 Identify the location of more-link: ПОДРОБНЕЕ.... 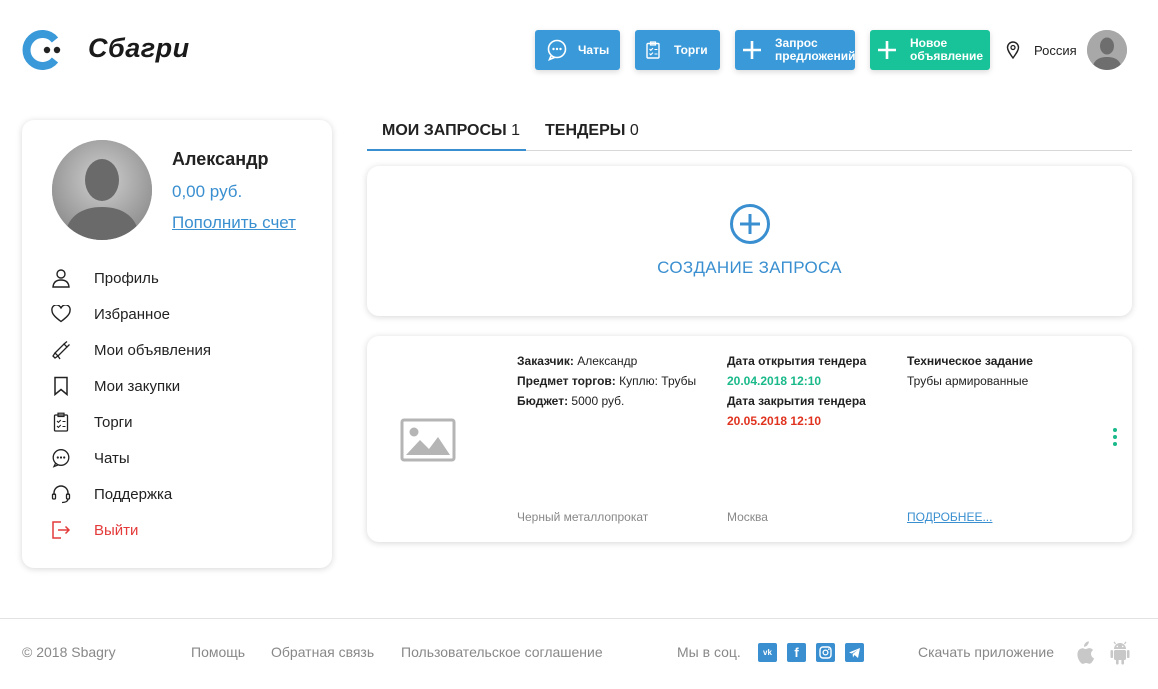
(949, 517).